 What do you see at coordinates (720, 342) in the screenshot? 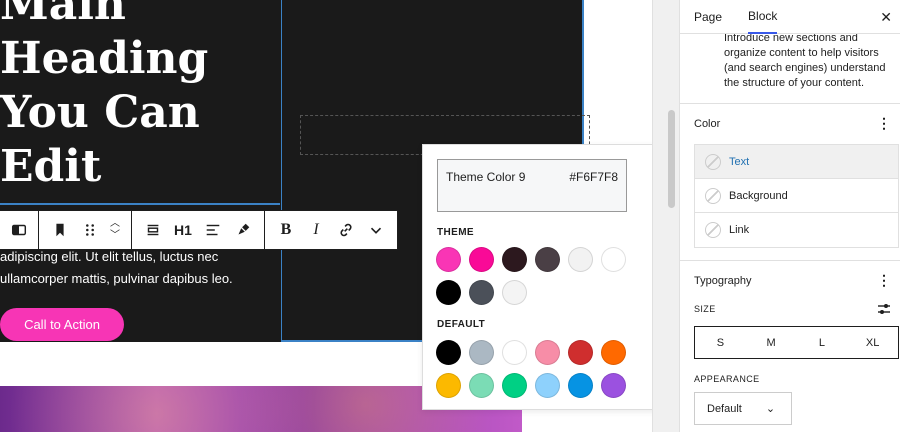
I see `size-option-s: S` at bounding box center [720, 342].